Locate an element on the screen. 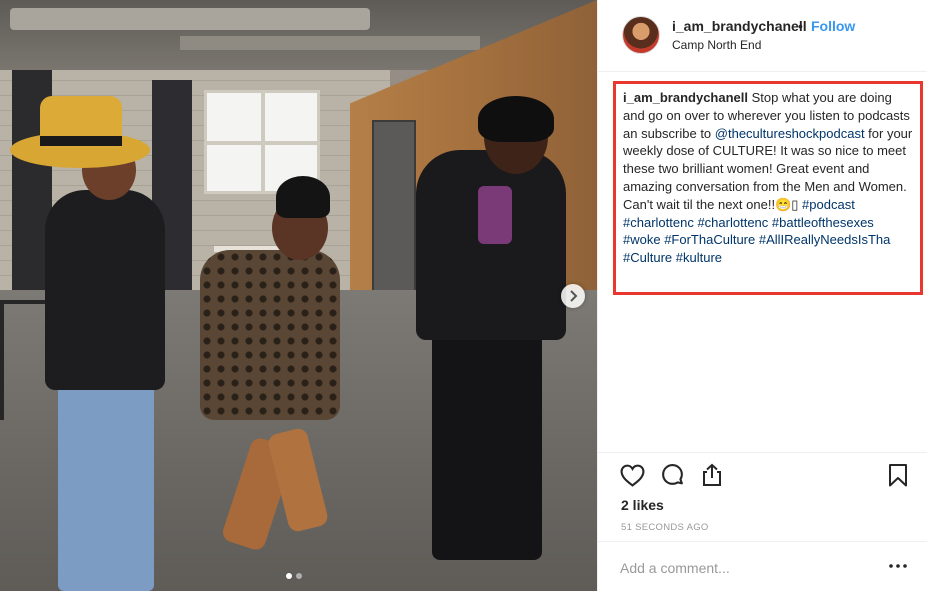  share-icon is located at coordinates (712, 474).